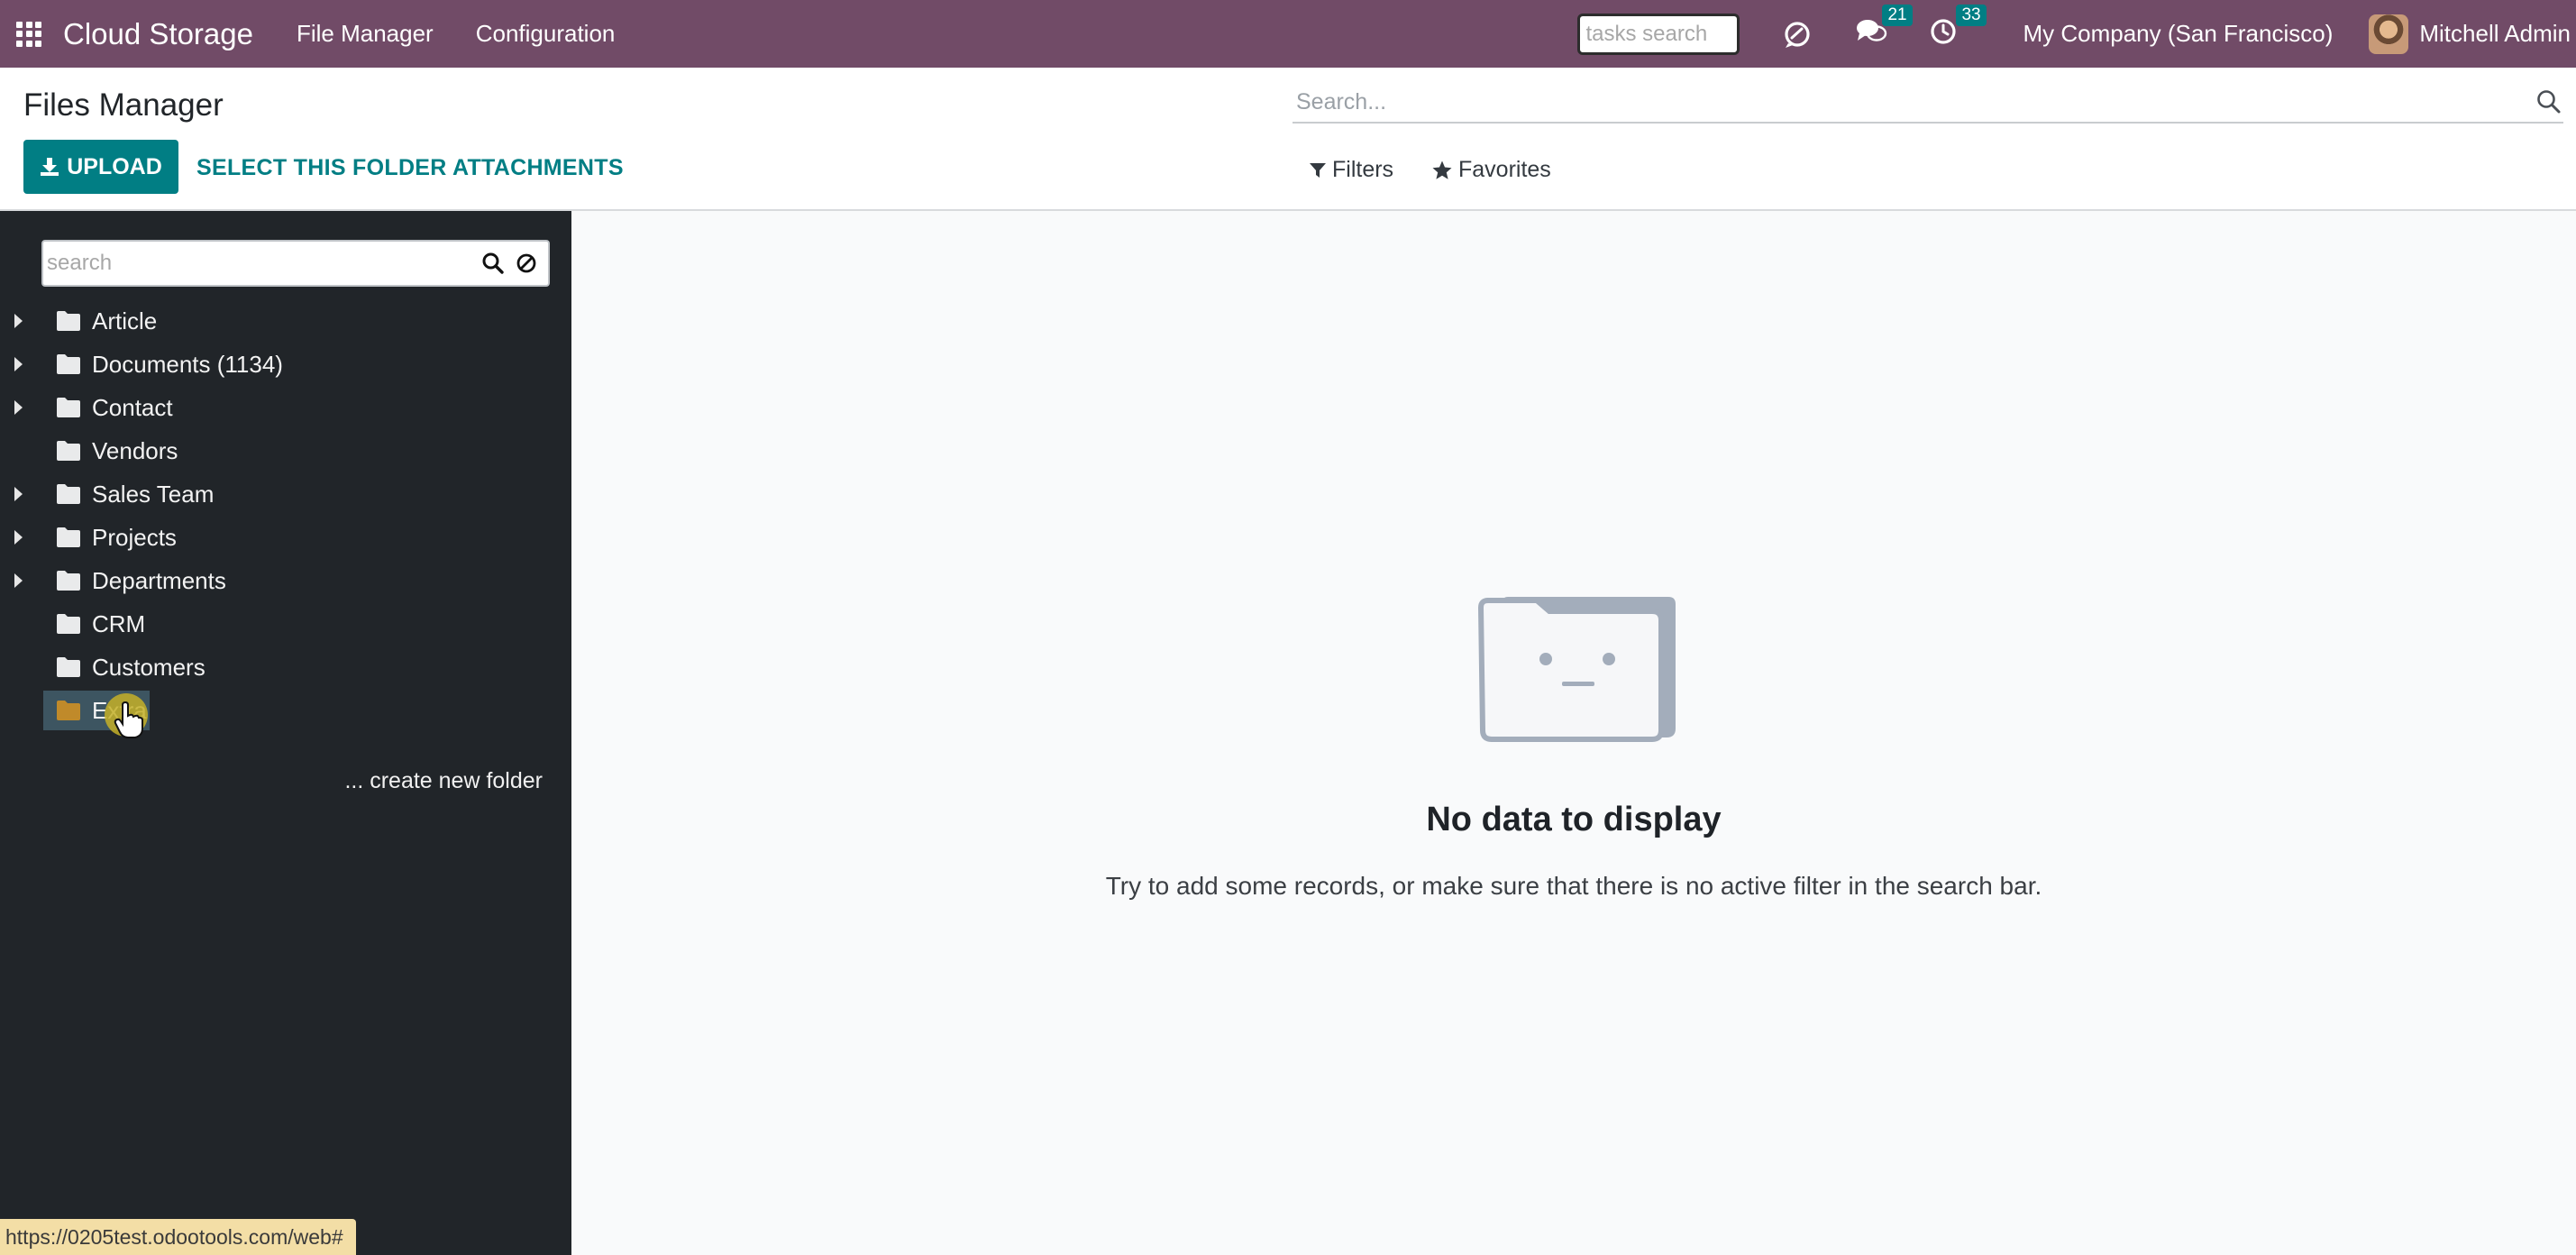  What do you see at coordinates (1363, 169) in the screenshot?
I see `filters-label: Filters` at bounding box center [1363, 169].